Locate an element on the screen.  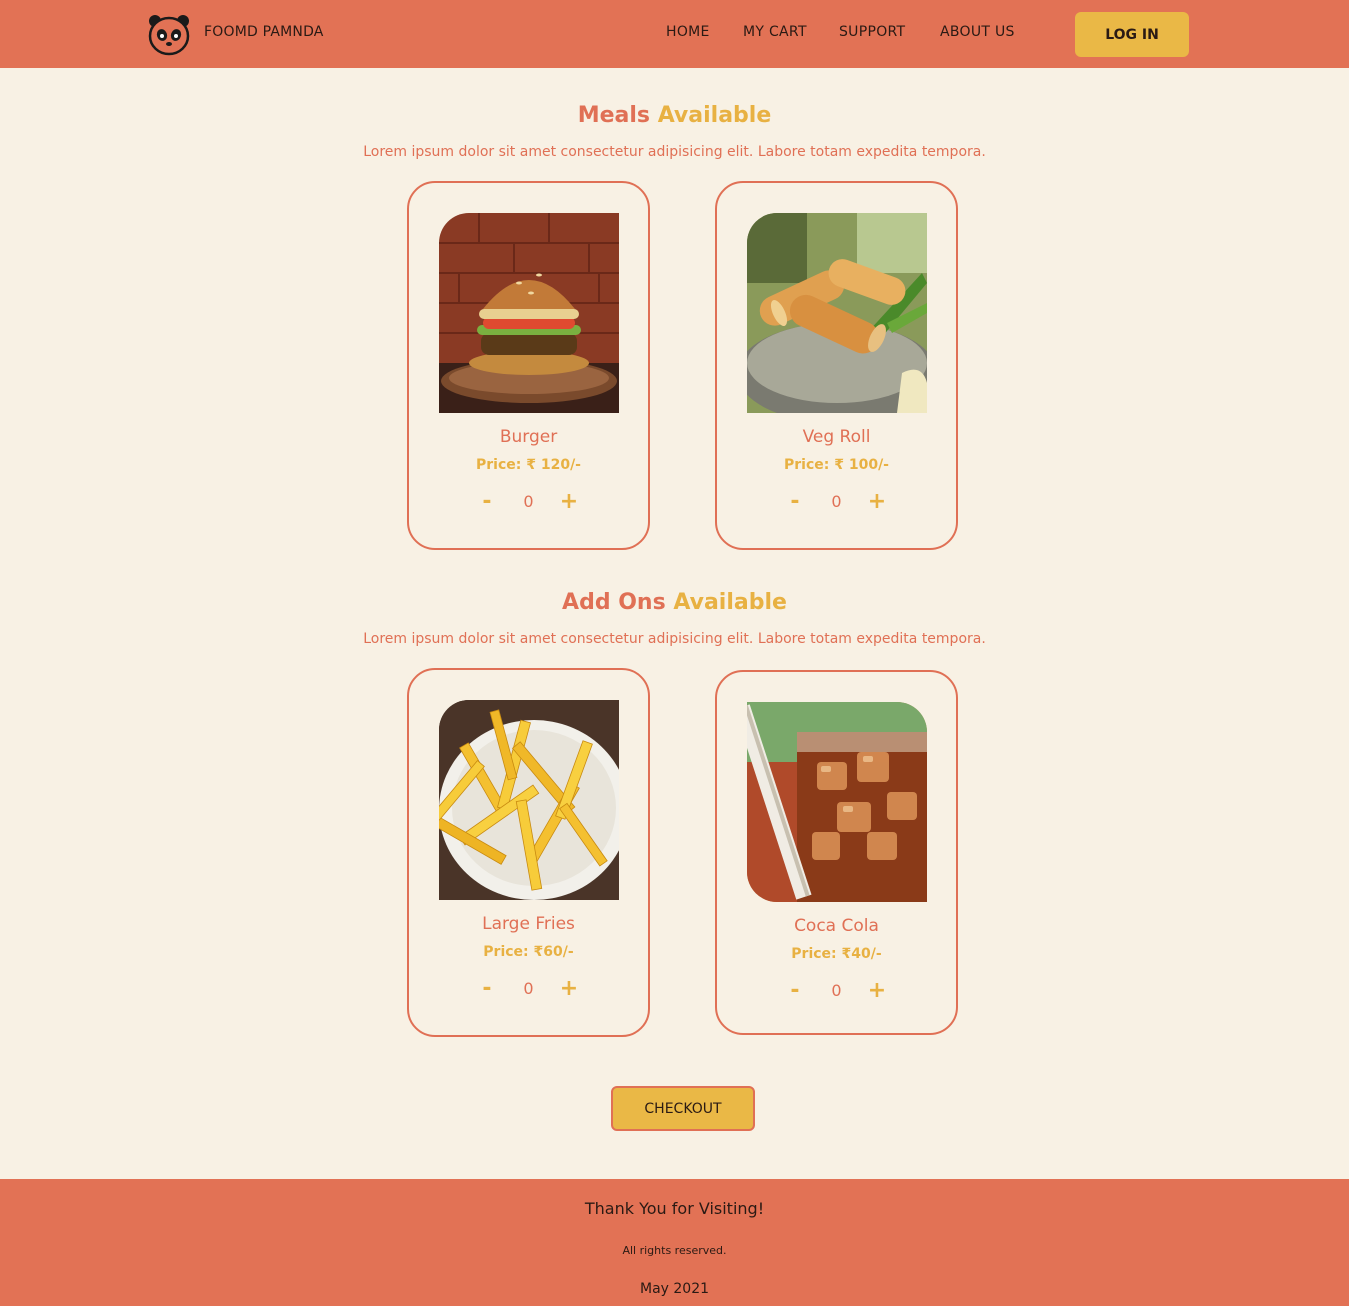
footer-thanks: Thank You for Visiting! is located at coordinates (674, 1208).